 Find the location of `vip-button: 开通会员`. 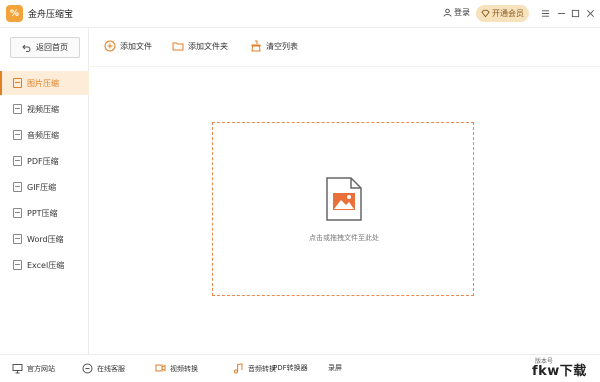

vip-button: 开通会员 is located at coordinates (502, 13).